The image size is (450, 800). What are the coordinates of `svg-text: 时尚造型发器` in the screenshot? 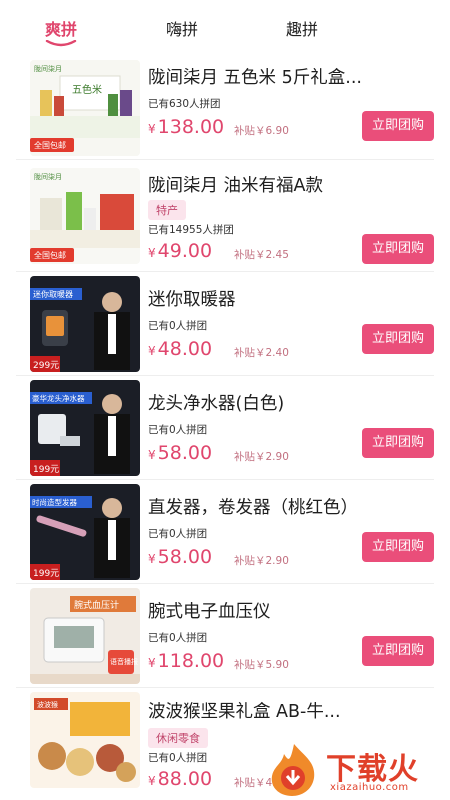 It's located at (54, 502).